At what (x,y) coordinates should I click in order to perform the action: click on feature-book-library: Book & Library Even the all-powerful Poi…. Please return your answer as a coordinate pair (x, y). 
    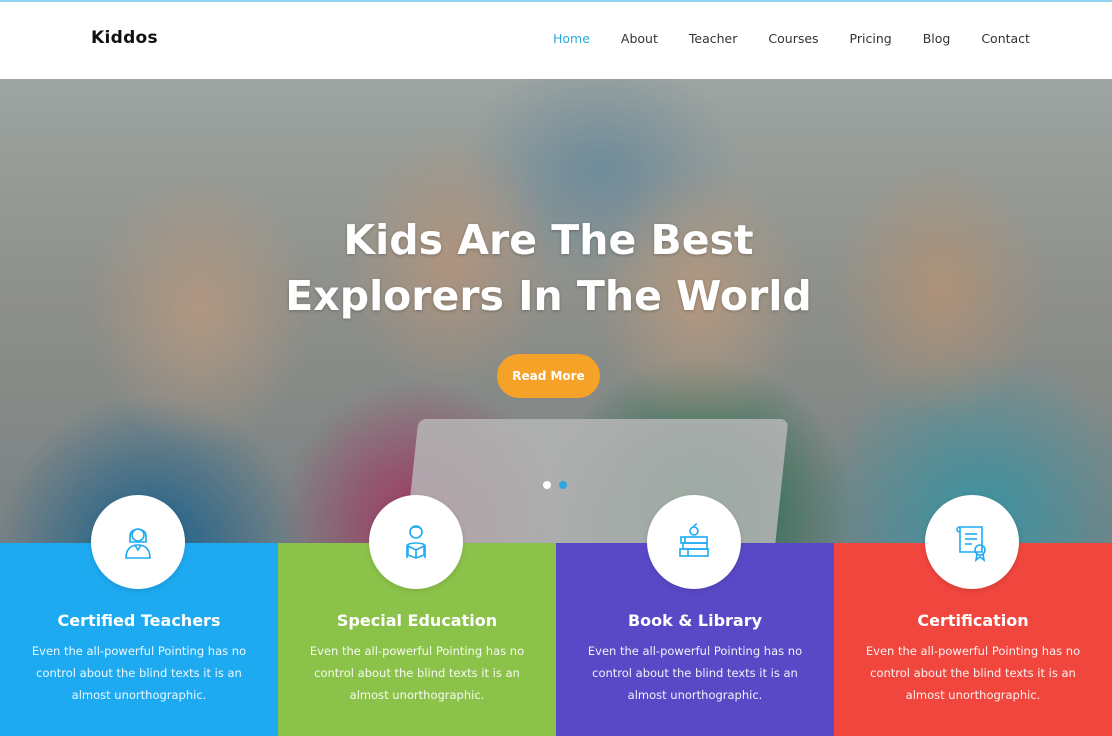
    Looking at the image, I should click on (695, 615).